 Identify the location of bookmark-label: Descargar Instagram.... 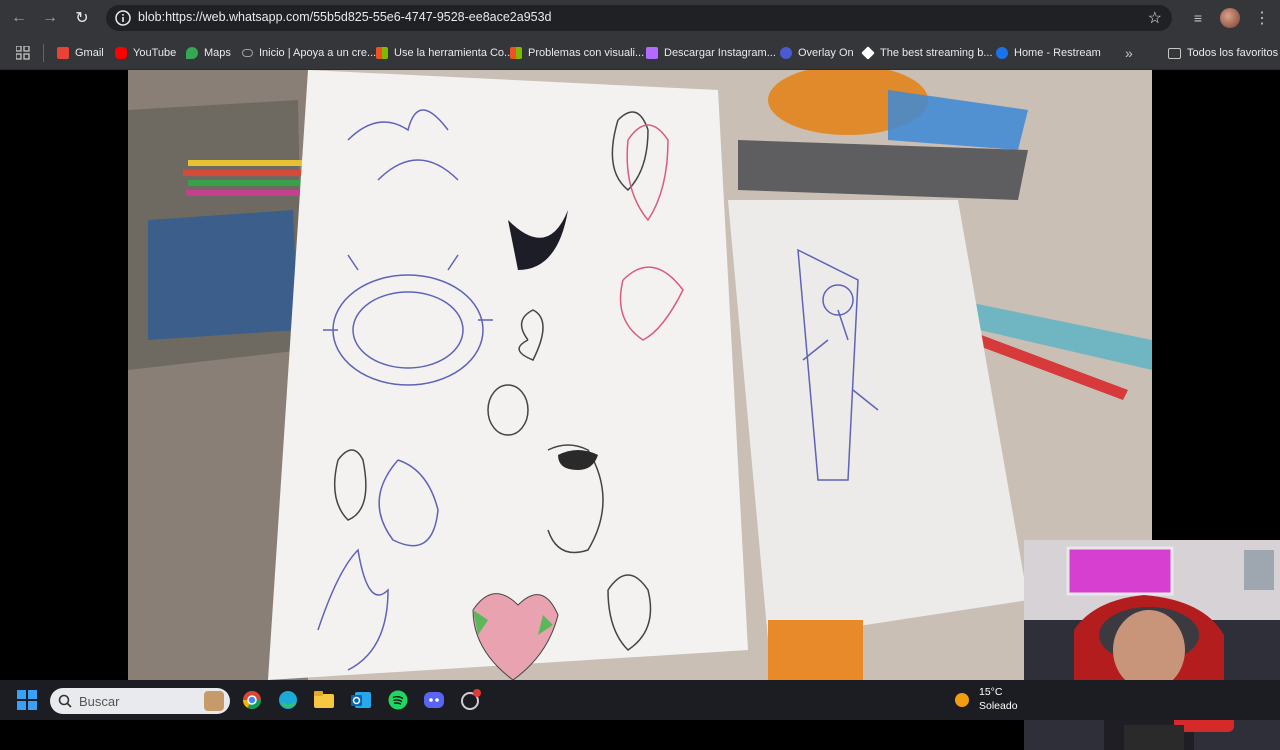
(720, 53).